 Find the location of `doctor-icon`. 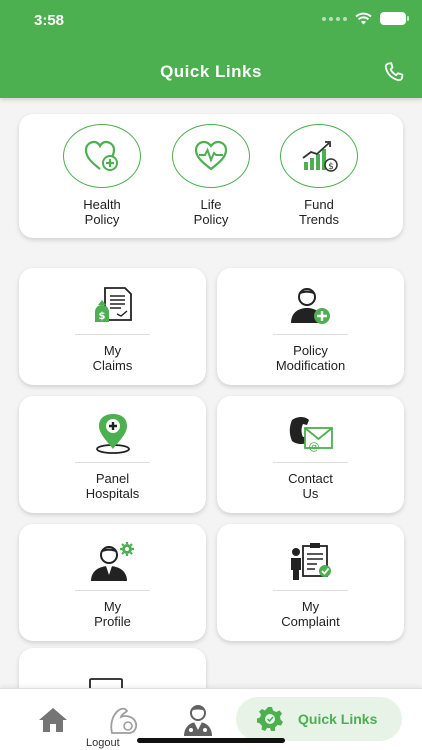

doctor-icon is located at coordinates (198, 720).